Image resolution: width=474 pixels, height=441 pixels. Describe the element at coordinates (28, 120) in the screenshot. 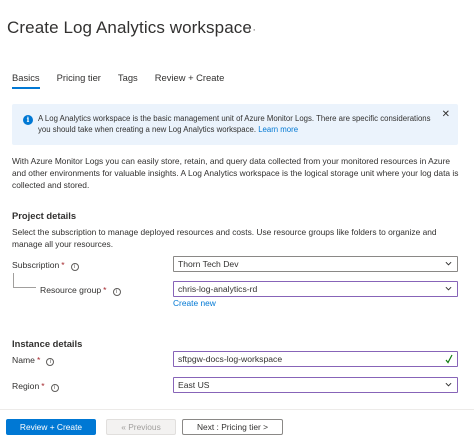

I see `info-icon: i` at that location.